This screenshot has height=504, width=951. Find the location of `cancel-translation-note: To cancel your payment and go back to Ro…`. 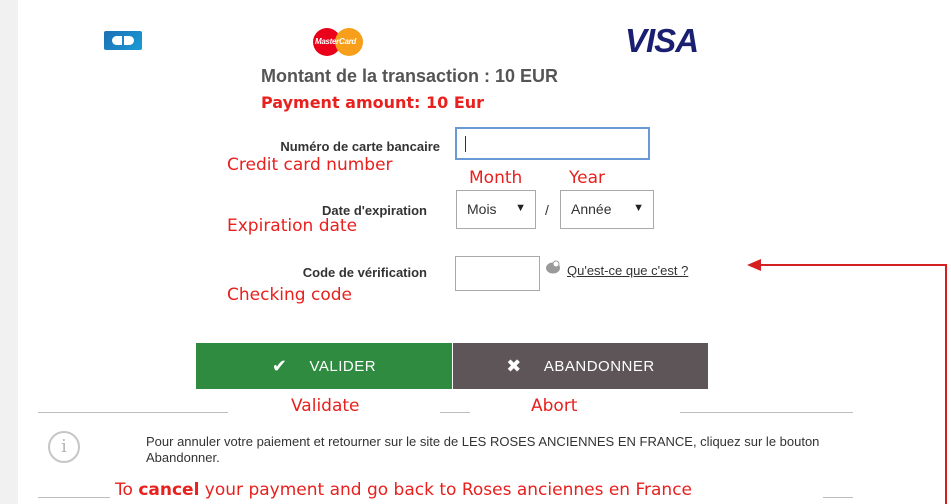

cancel-translation-note: To cancel your payment and go back to Ro… is located at coordinates (403, 490).